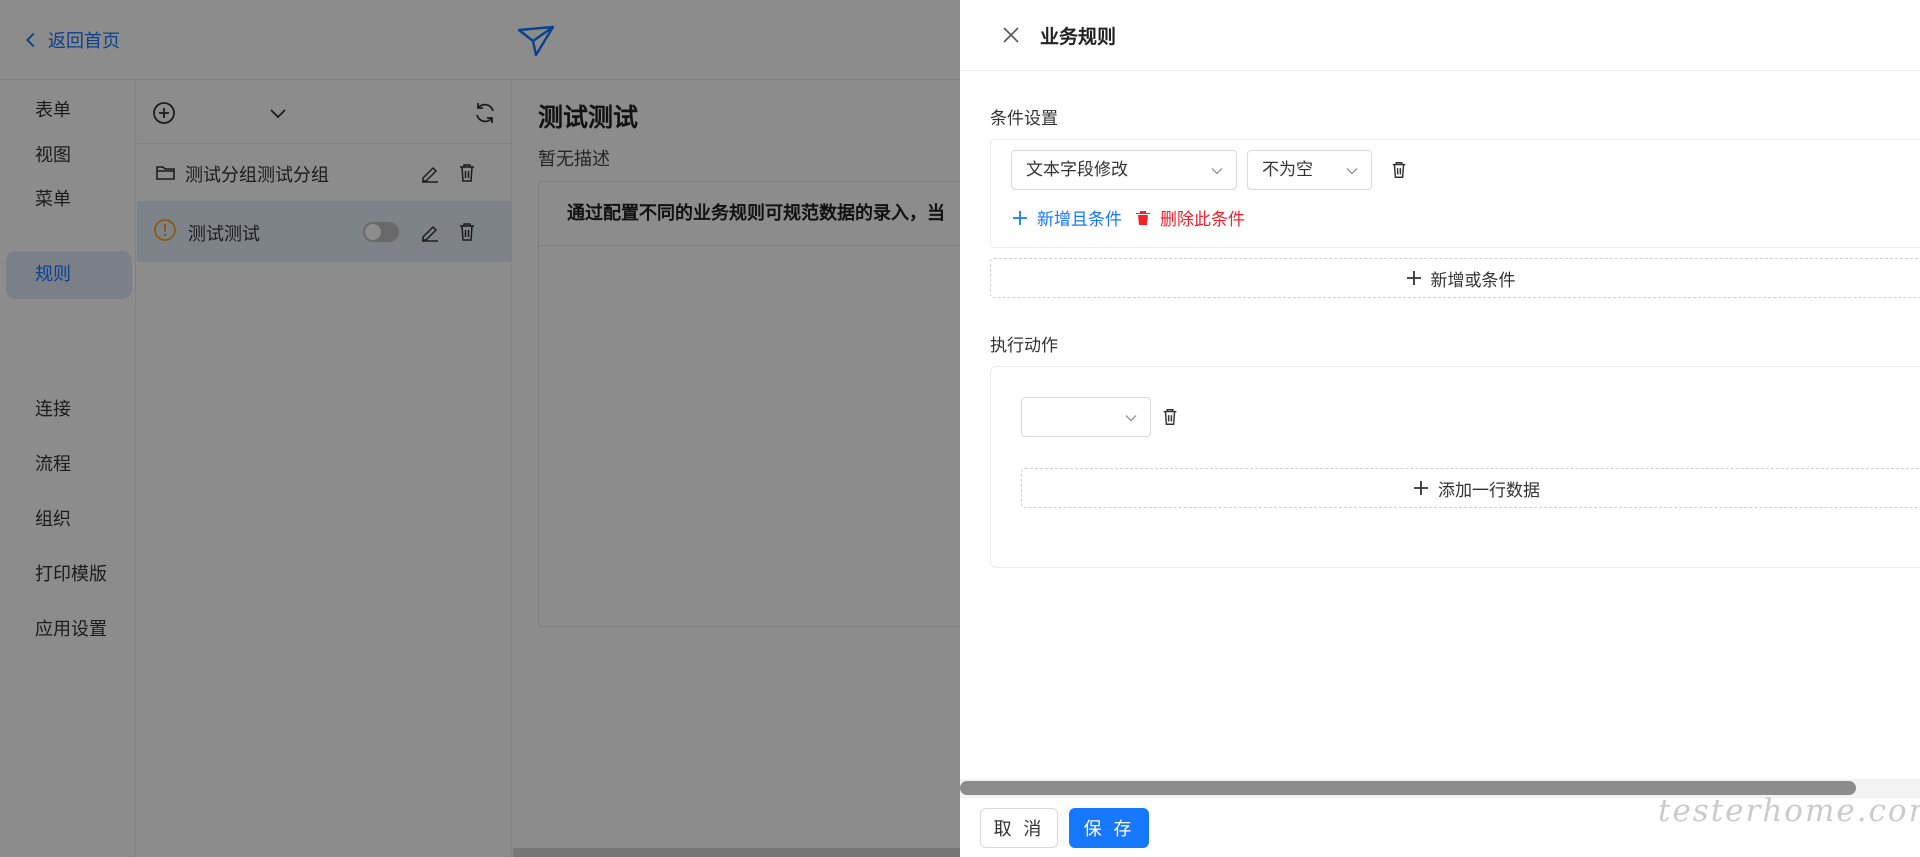  What do you see at coordinates (1473, 280) in the screenshot?
I see `add-or-condition-label: 新增或条件` at bounding box center [1473, 280].